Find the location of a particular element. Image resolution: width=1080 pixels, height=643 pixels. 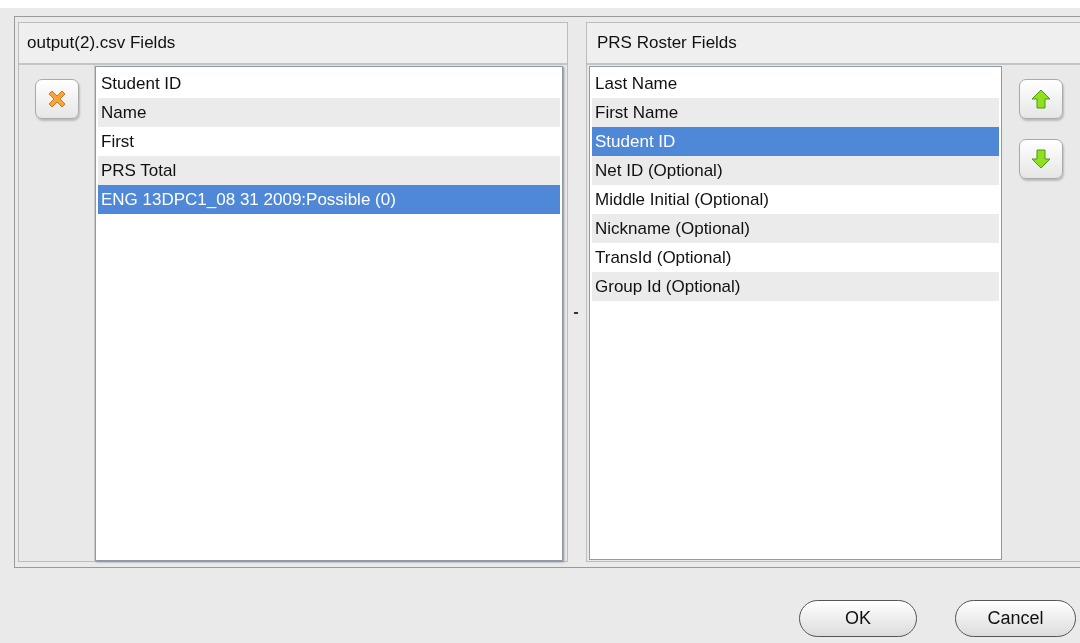

up-arrow-icon is located at coordinates (1041, 99).